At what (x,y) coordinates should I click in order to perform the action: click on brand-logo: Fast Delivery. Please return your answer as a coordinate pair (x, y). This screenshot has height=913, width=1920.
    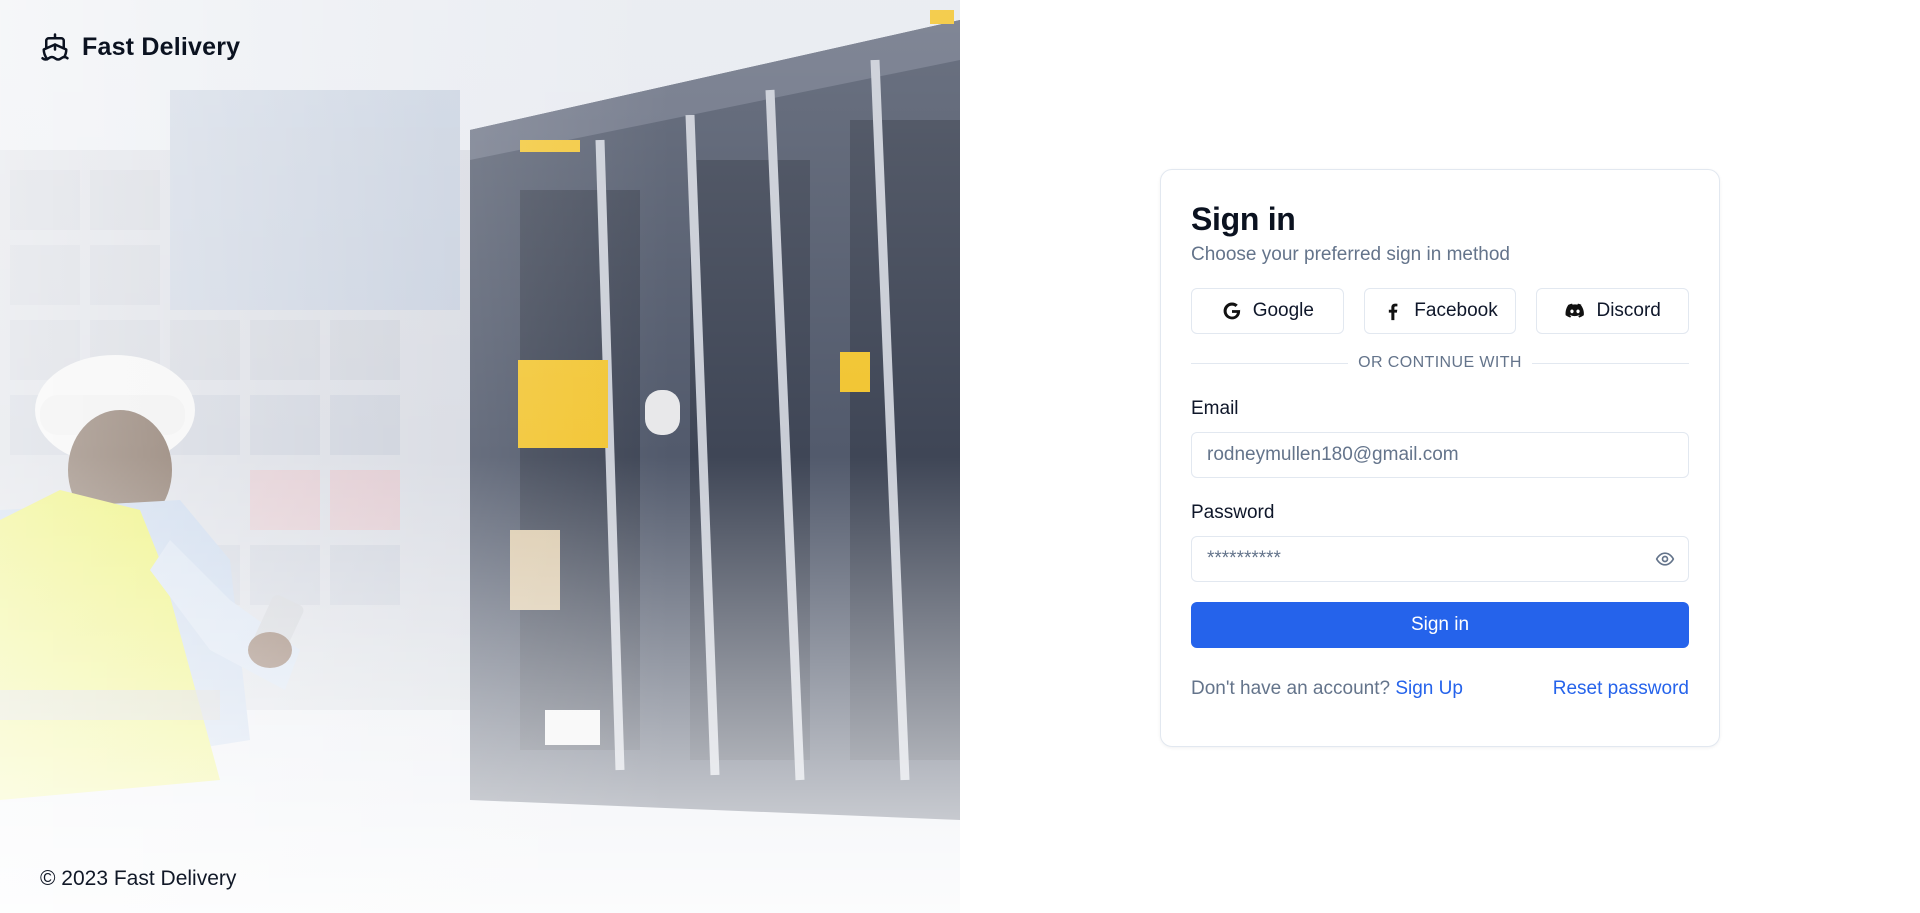
    Looking at the image, I should click on (140, 47).